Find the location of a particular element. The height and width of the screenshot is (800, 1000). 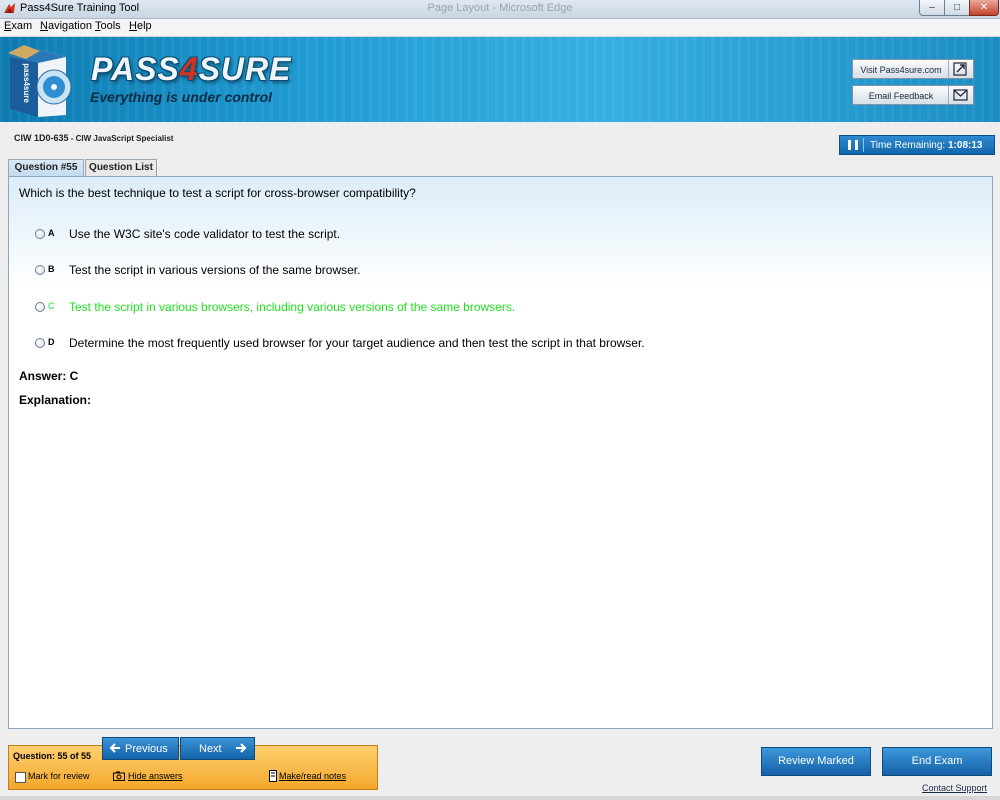

menu-navigation: Navigation is located at coordinates (66, 26).